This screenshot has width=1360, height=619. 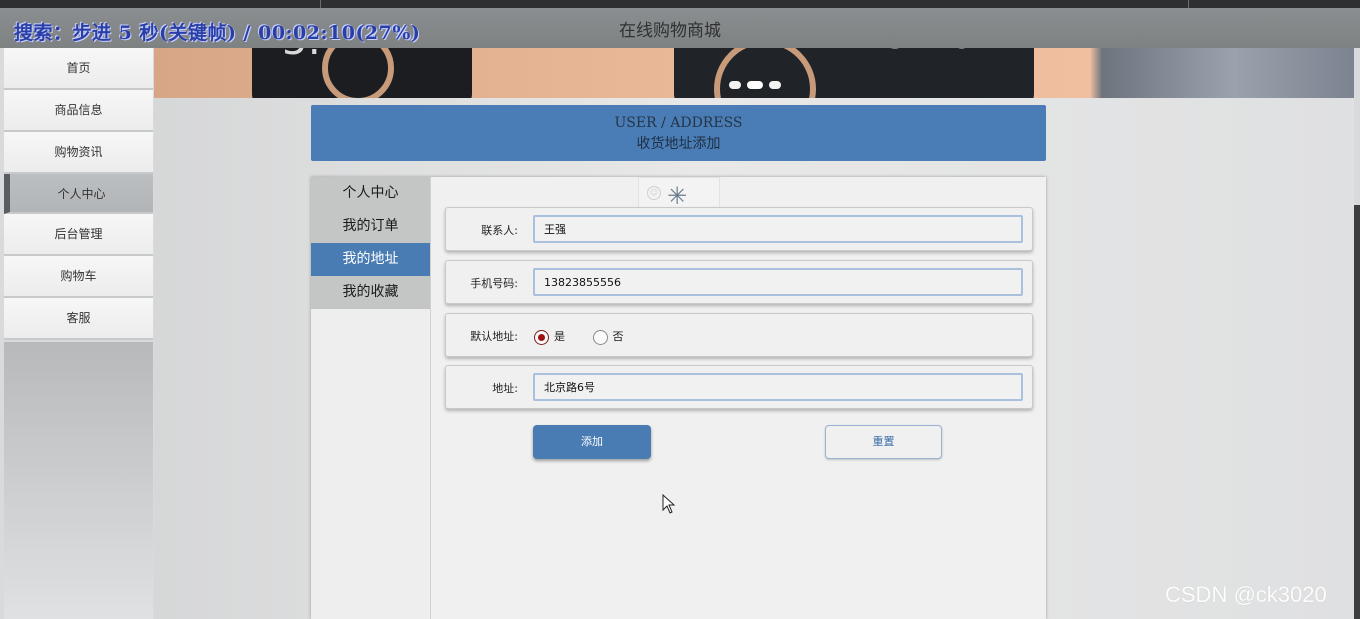 I want to click on add-button: 添加, so click(x=592, y=442).